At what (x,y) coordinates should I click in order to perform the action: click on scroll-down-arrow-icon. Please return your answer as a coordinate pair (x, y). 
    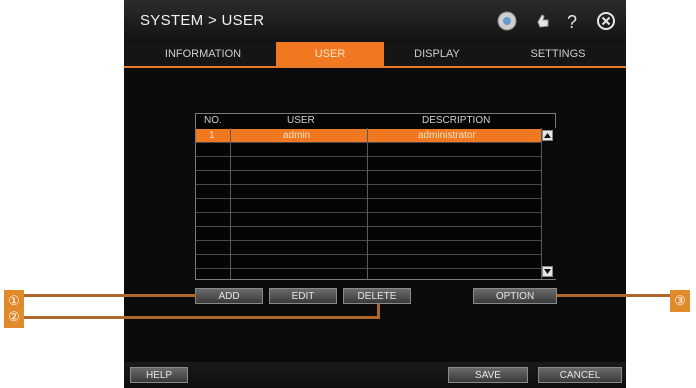
    Looking at the image, I should click on (547, 271).